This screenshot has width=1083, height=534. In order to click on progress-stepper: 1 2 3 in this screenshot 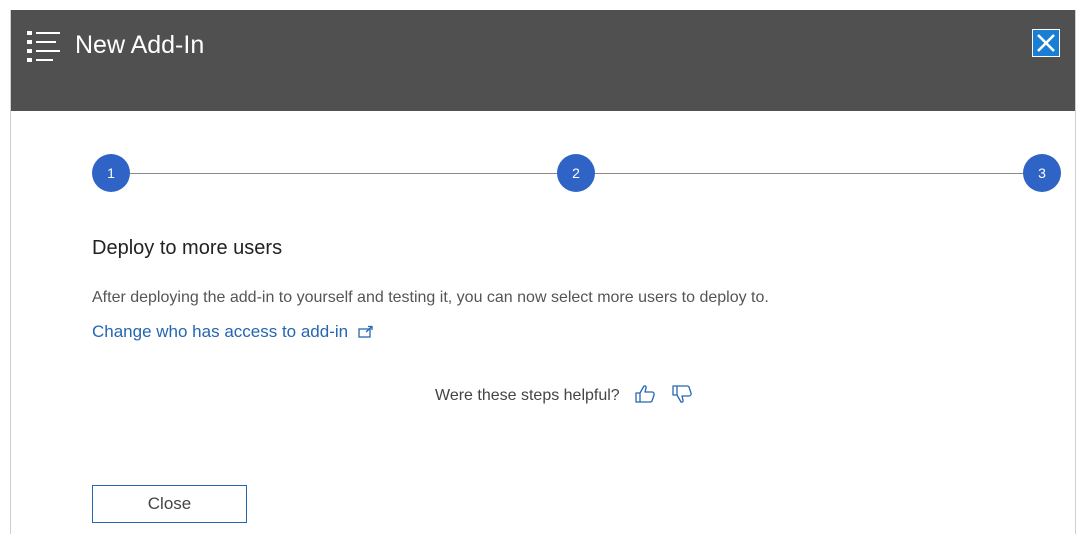, I will do `click(576, 174)`.